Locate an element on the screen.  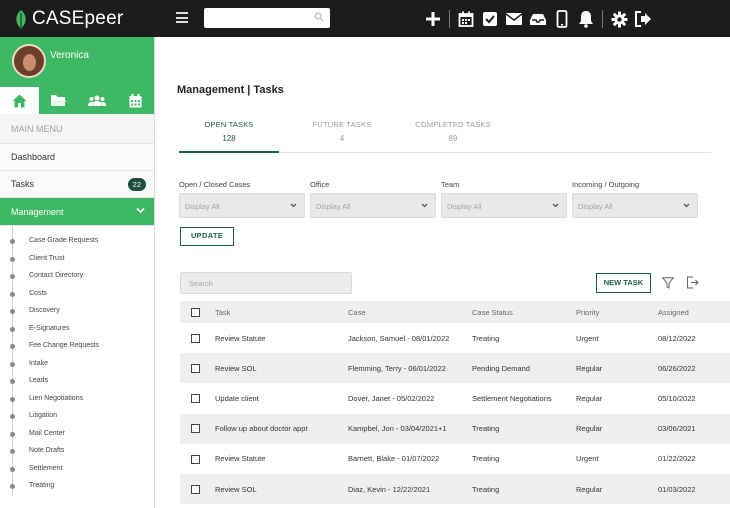
top-search-input is located at coordinates (267, 18).